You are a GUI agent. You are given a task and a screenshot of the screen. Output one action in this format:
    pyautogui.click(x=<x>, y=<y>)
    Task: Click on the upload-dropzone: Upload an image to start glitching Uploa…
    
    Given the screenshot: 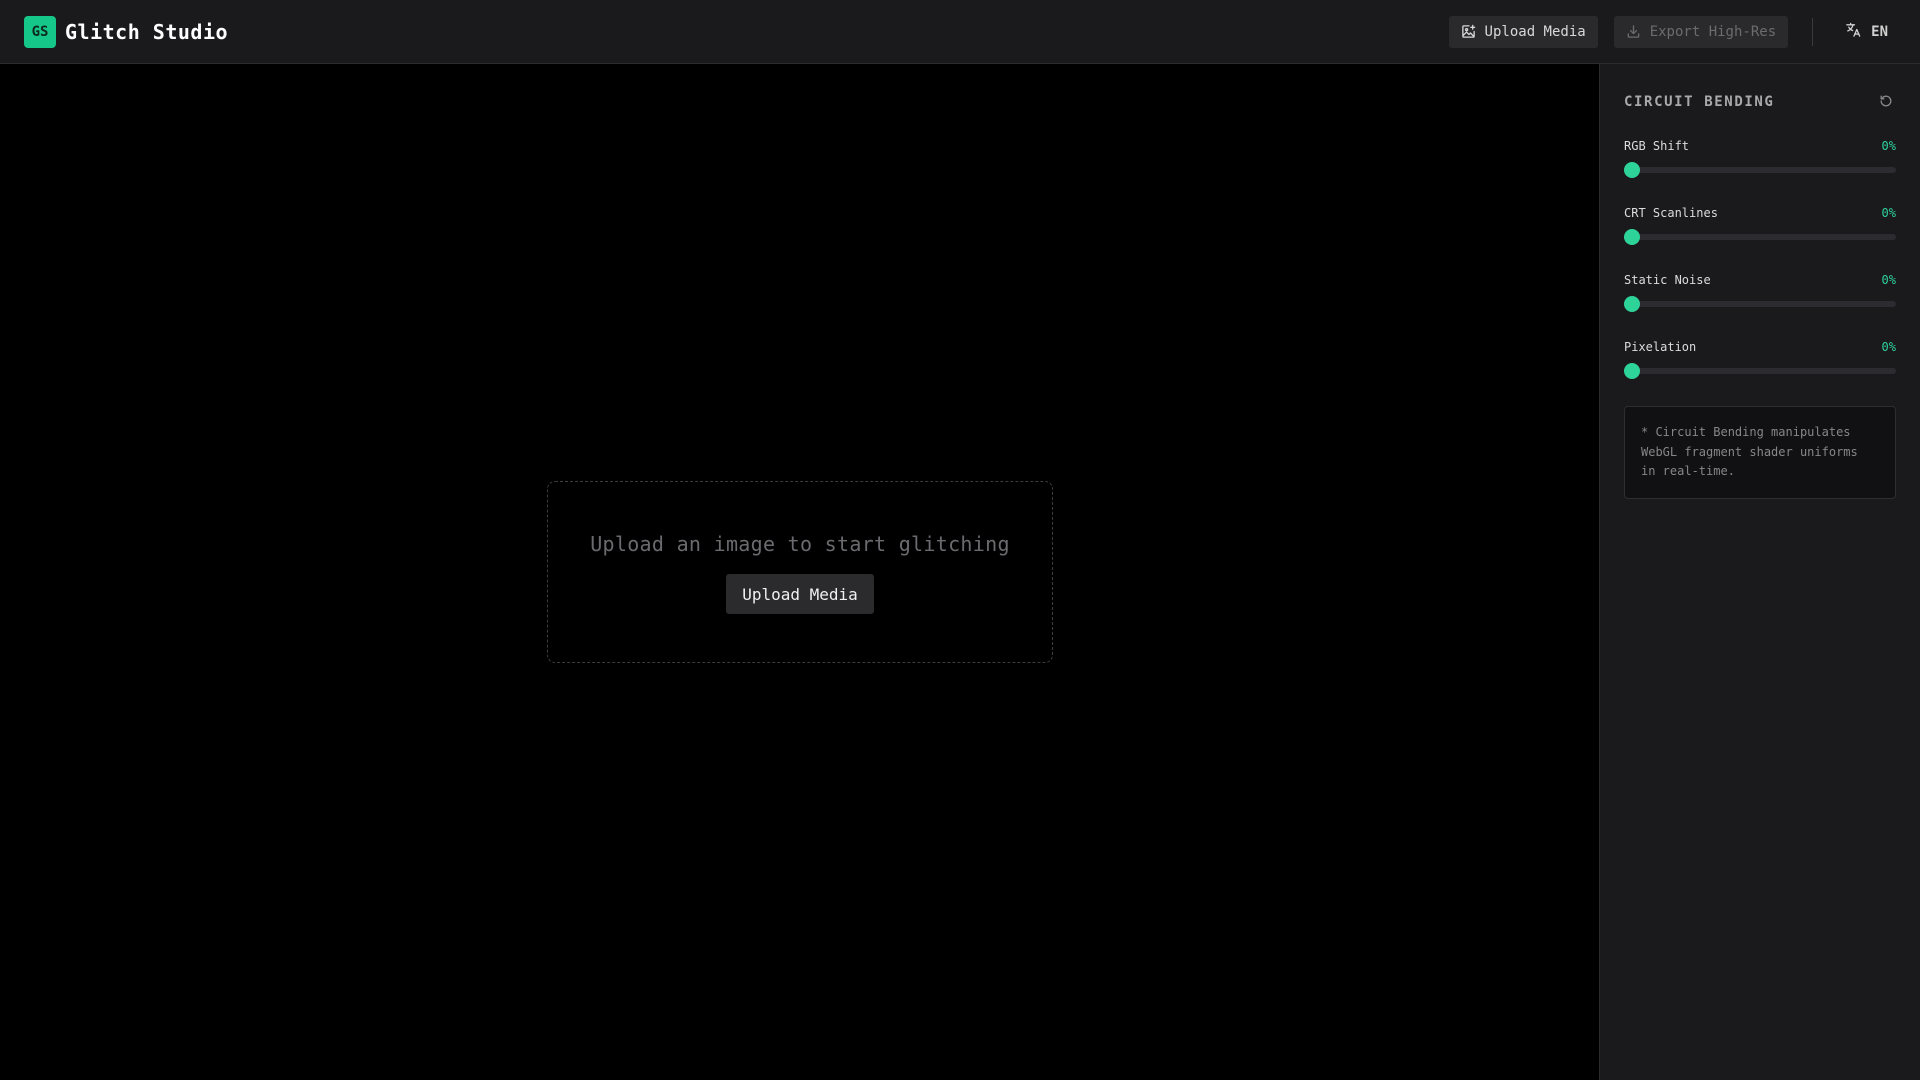 What is the action you would take?
    pyautogui.click(x=800, y=572)
    